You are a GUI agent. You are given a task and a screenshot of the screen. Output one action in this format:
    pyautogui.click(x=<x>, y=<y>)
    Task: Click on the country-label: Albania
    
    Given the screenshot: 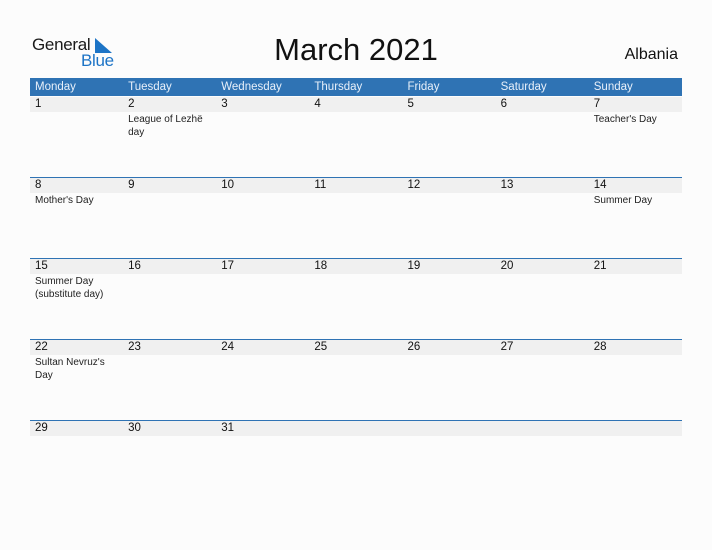 What is the action you would take?
    pyautogui.click(x=651, y=54)
    